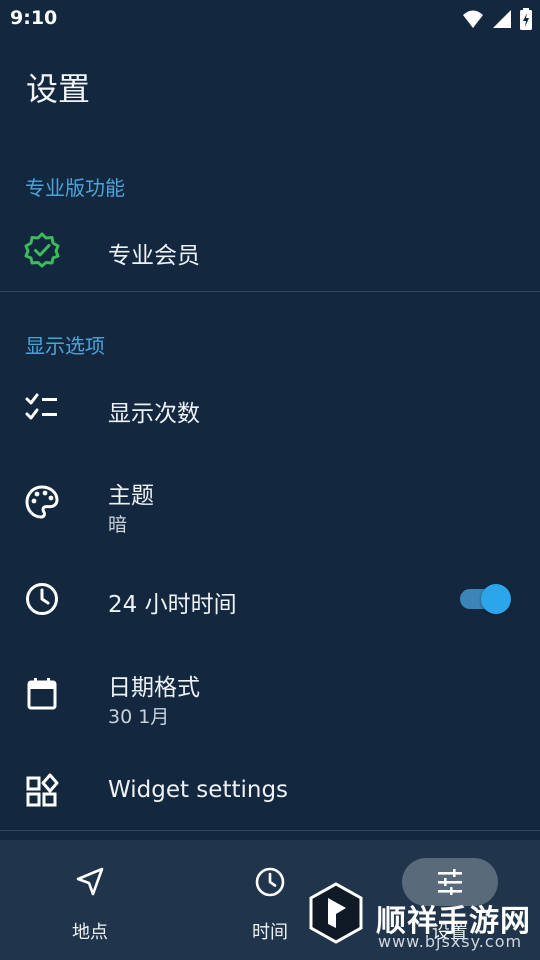 The width and height of the screenshot is (540, 960). I want to click on setting-show-count: 显示次数, so click(270, 408).